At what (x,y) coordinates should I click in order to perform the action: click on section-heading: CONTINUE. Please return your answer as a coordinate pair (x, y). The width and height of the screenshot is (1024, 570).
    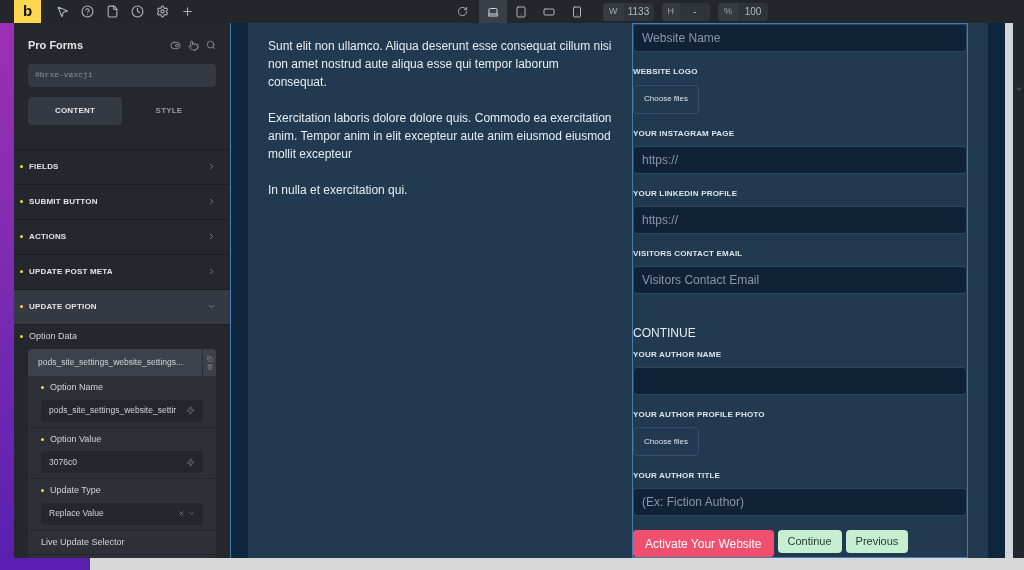
    Looking at the image, I should click on (665, 333).